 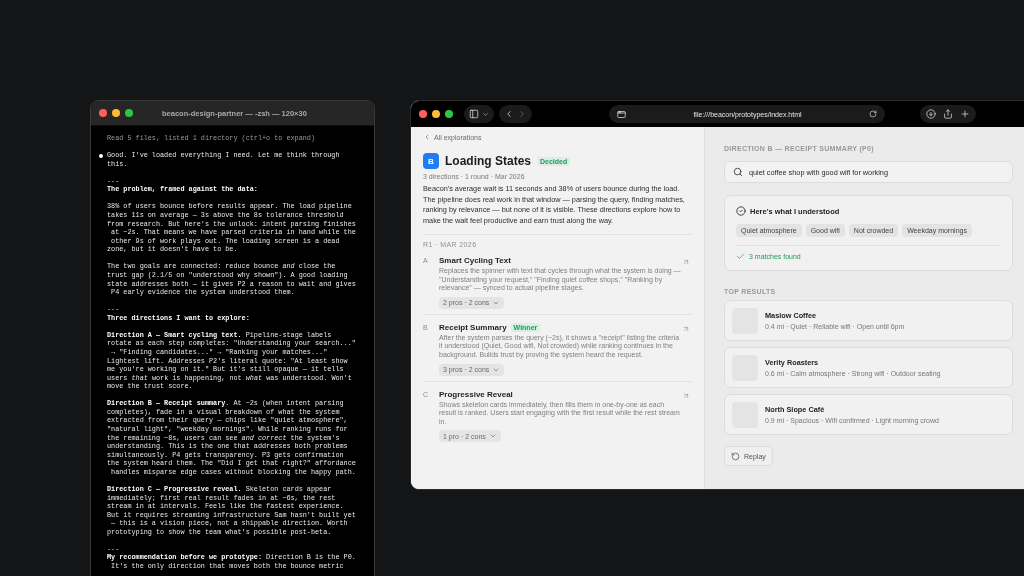 What do you see at coordinates (431, 161) in the screenshot?
I see `project-icon: B` at bounding box center [431, 161].